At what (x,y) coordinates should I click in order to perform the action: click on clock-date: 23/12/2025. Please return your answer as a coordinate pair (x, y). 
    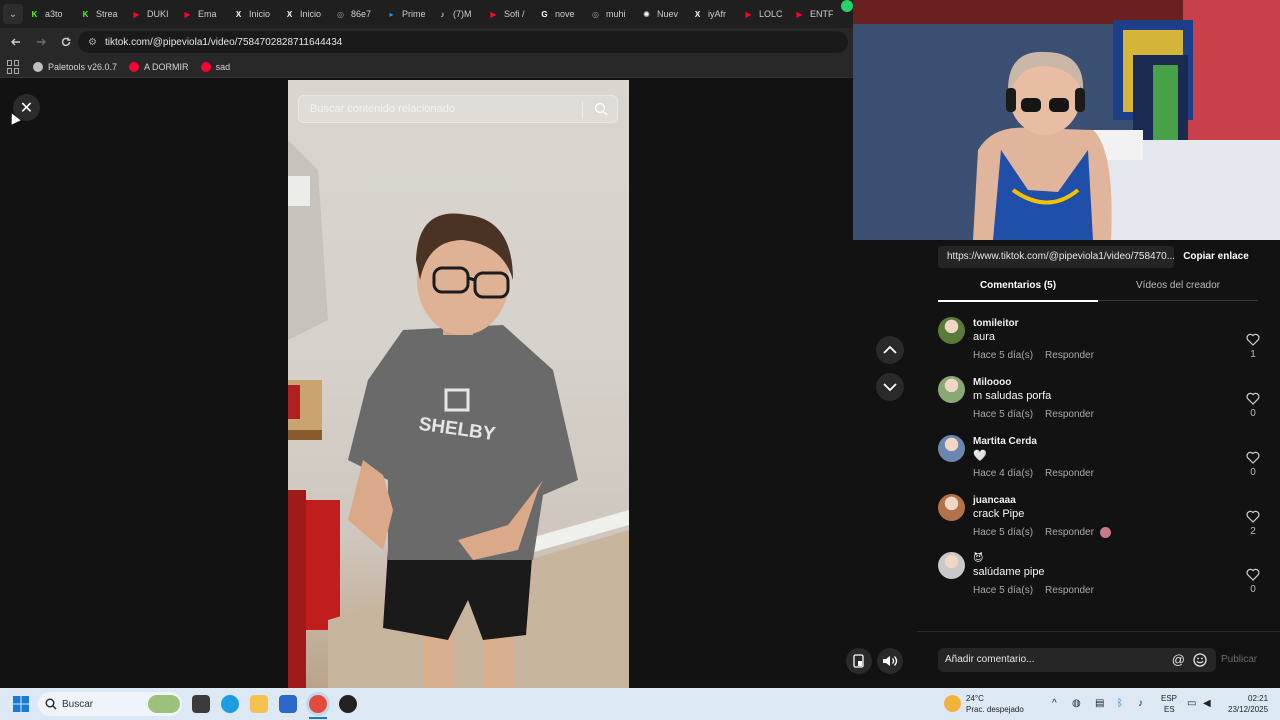
    Looking at the image, I should click on (1248, 709).